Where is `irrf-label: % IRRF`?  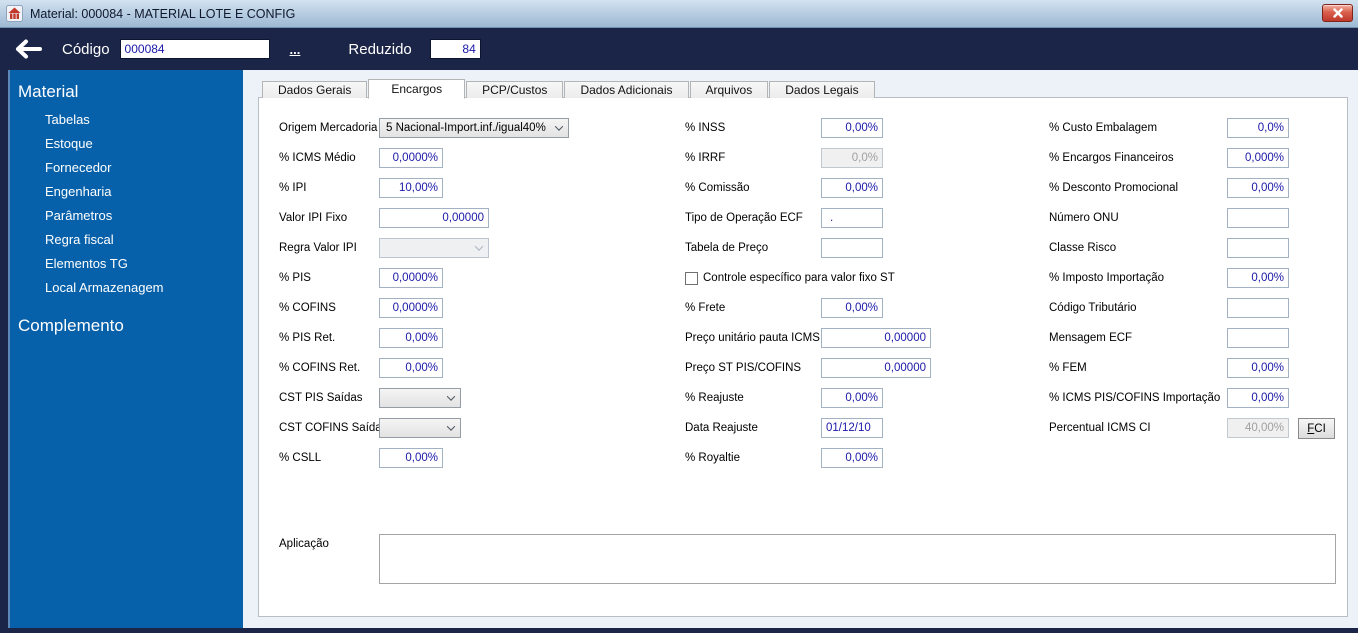
irrf-label: % IRRF is located at coordinates (705, 158).